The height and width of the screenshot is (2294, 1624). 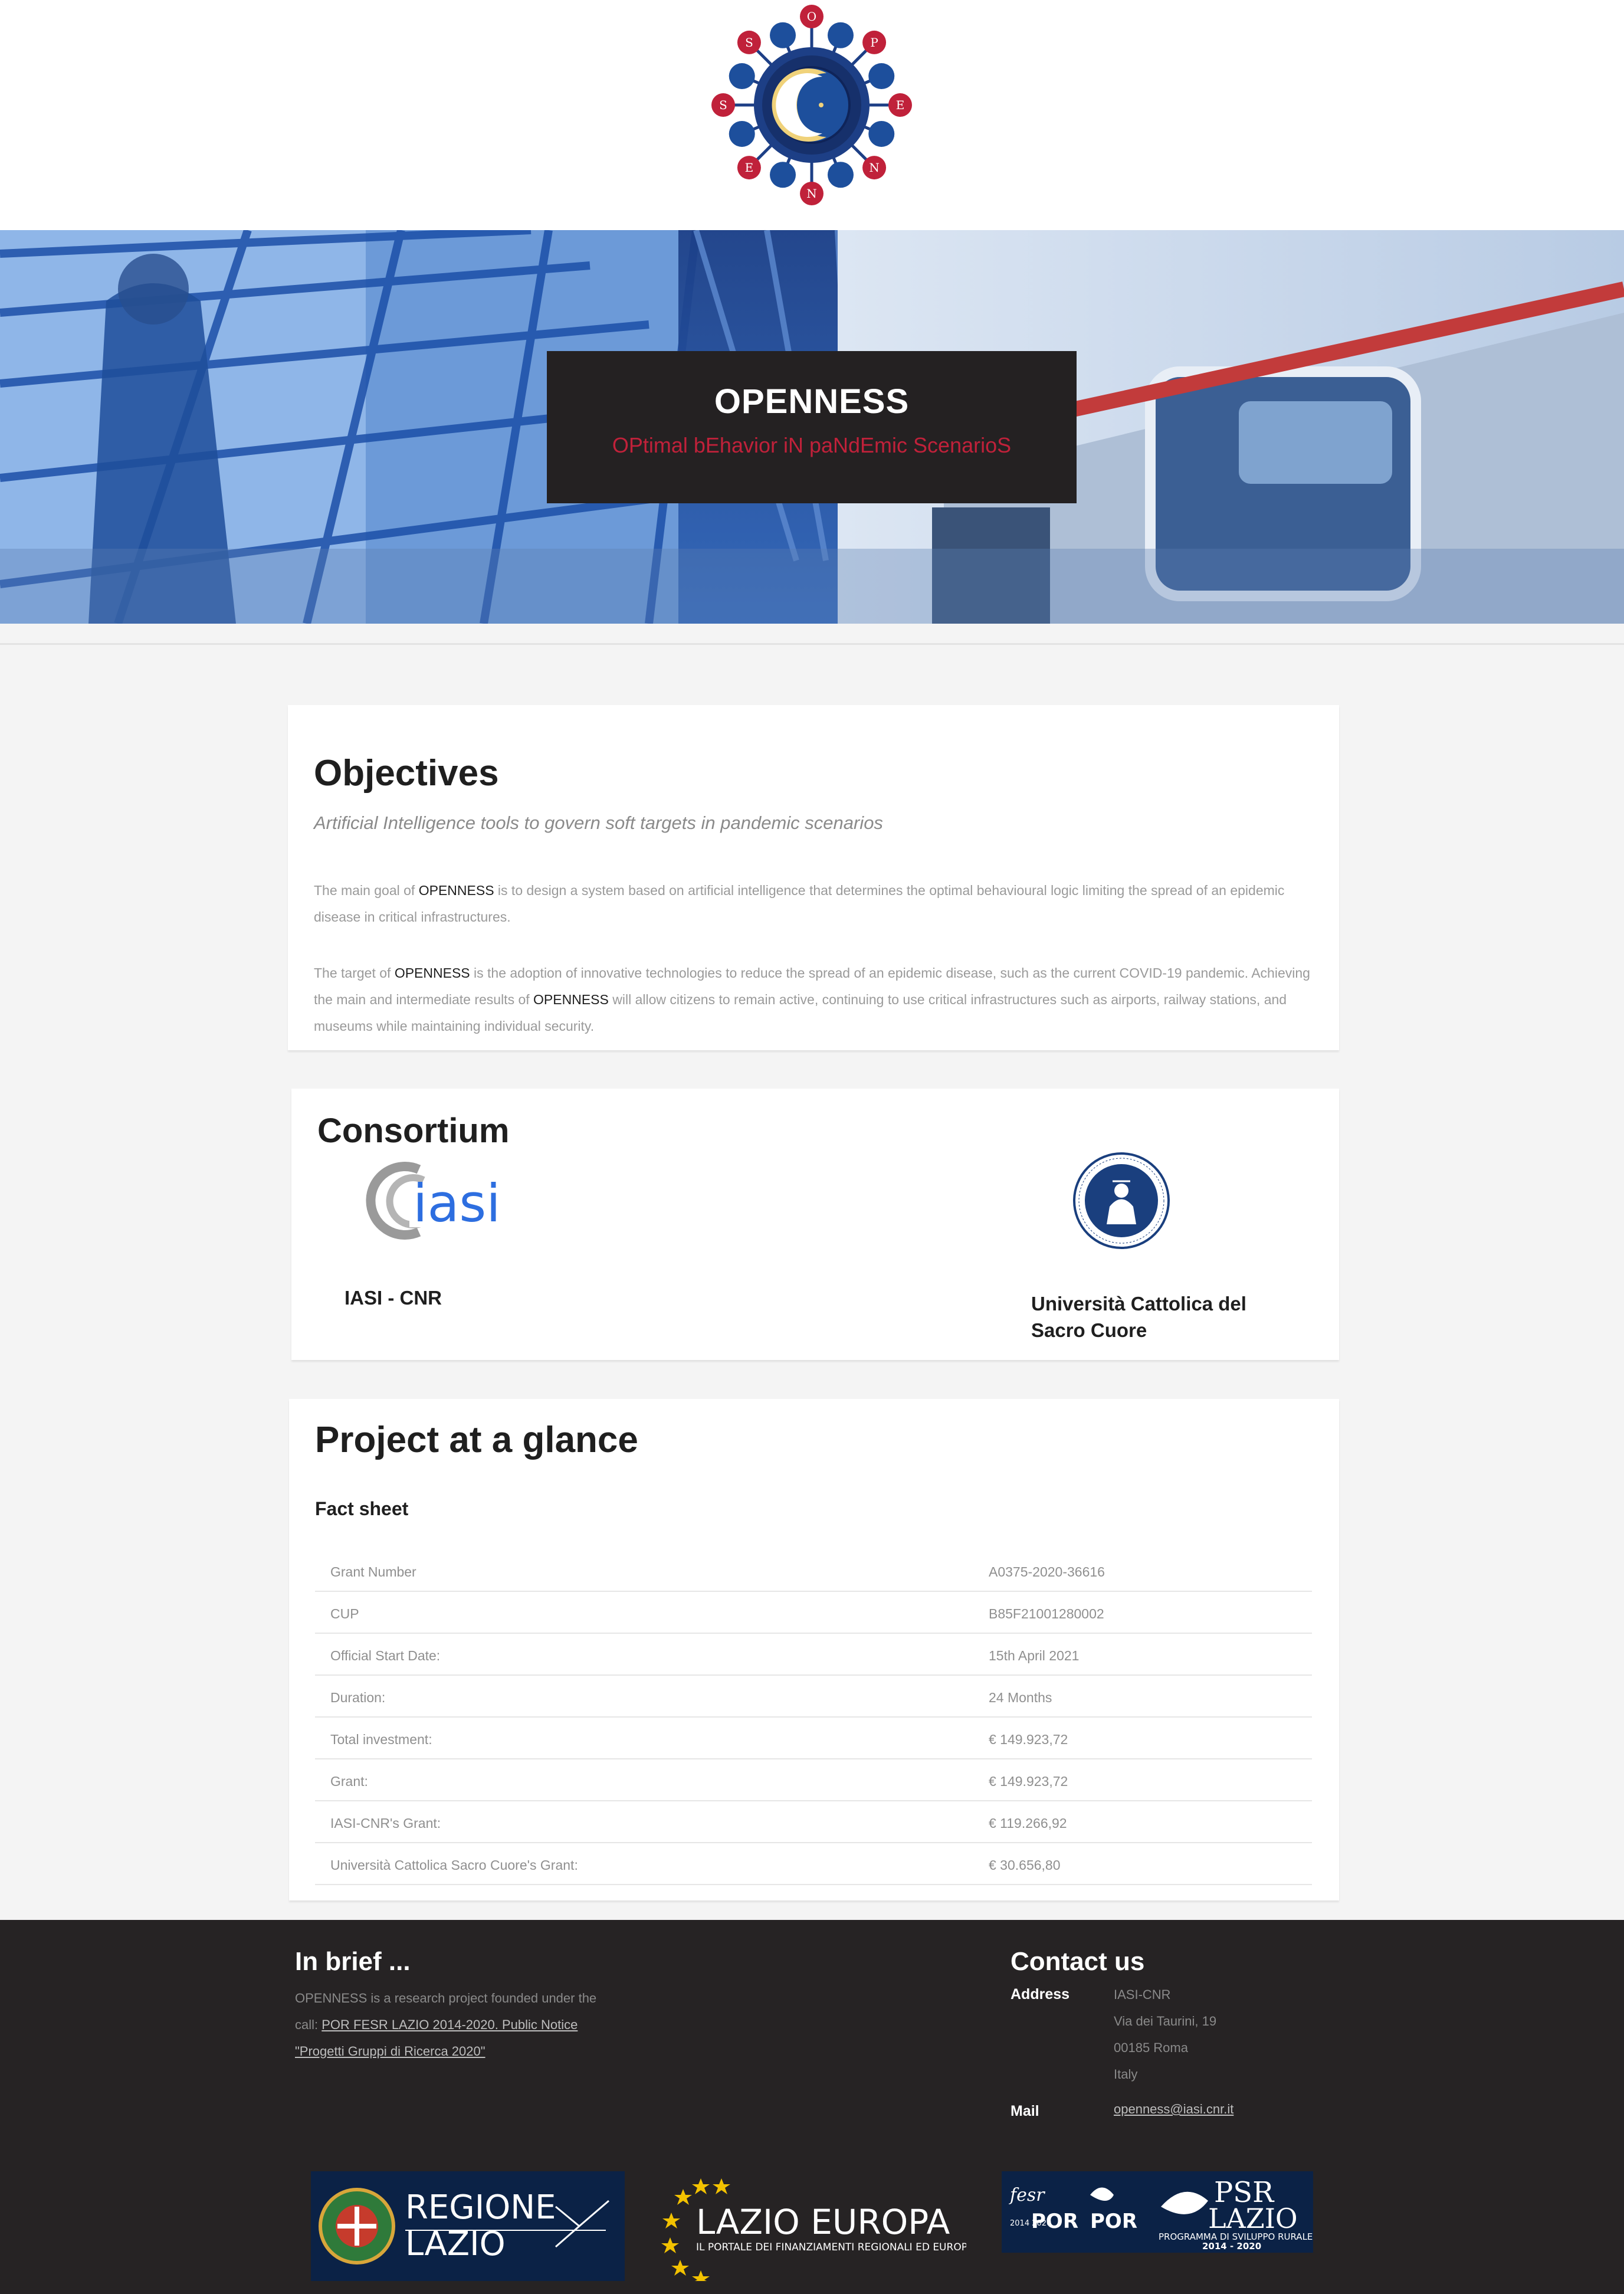 I want to click on logo-letter: O, so click(x=811, y=16).